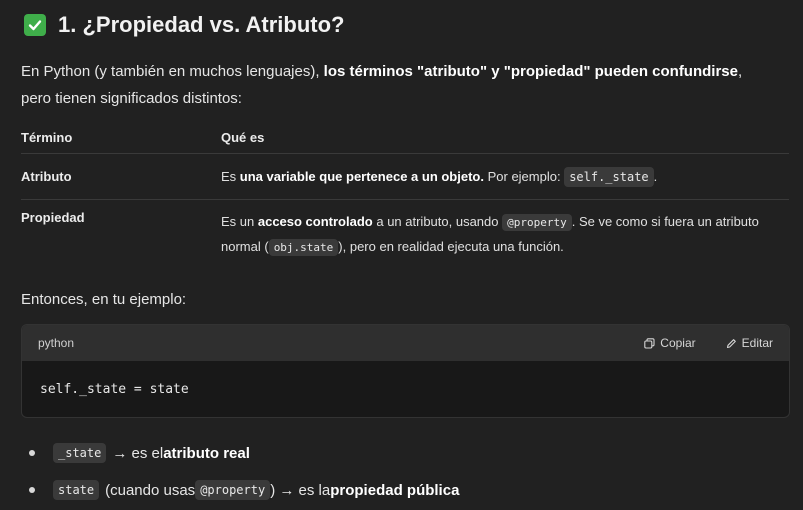 The image size is (803, 510). Describe the element at coordinates (80, 453) in the screenshot. I see `inline-code: _state` at that location.